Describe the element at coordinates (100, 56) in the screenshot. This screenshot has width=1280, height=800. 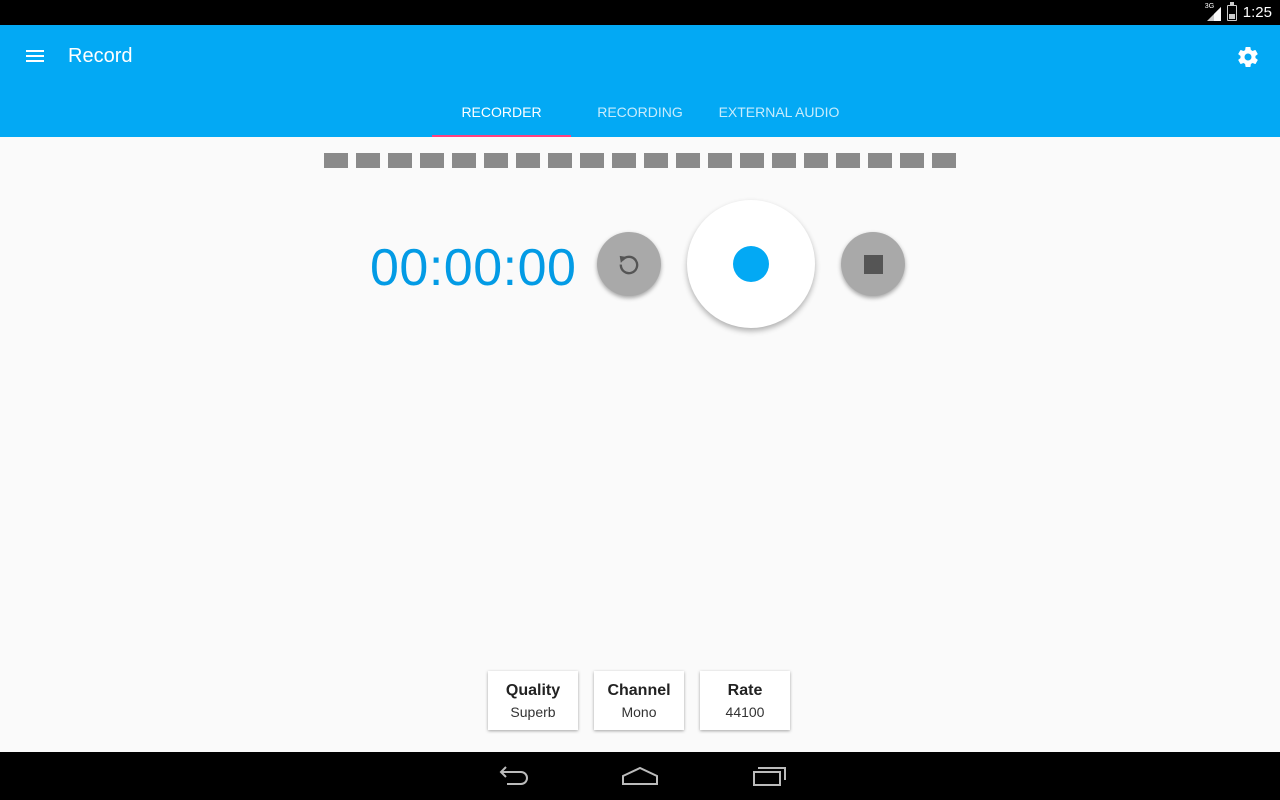
I see `page-title: Record` at that location.